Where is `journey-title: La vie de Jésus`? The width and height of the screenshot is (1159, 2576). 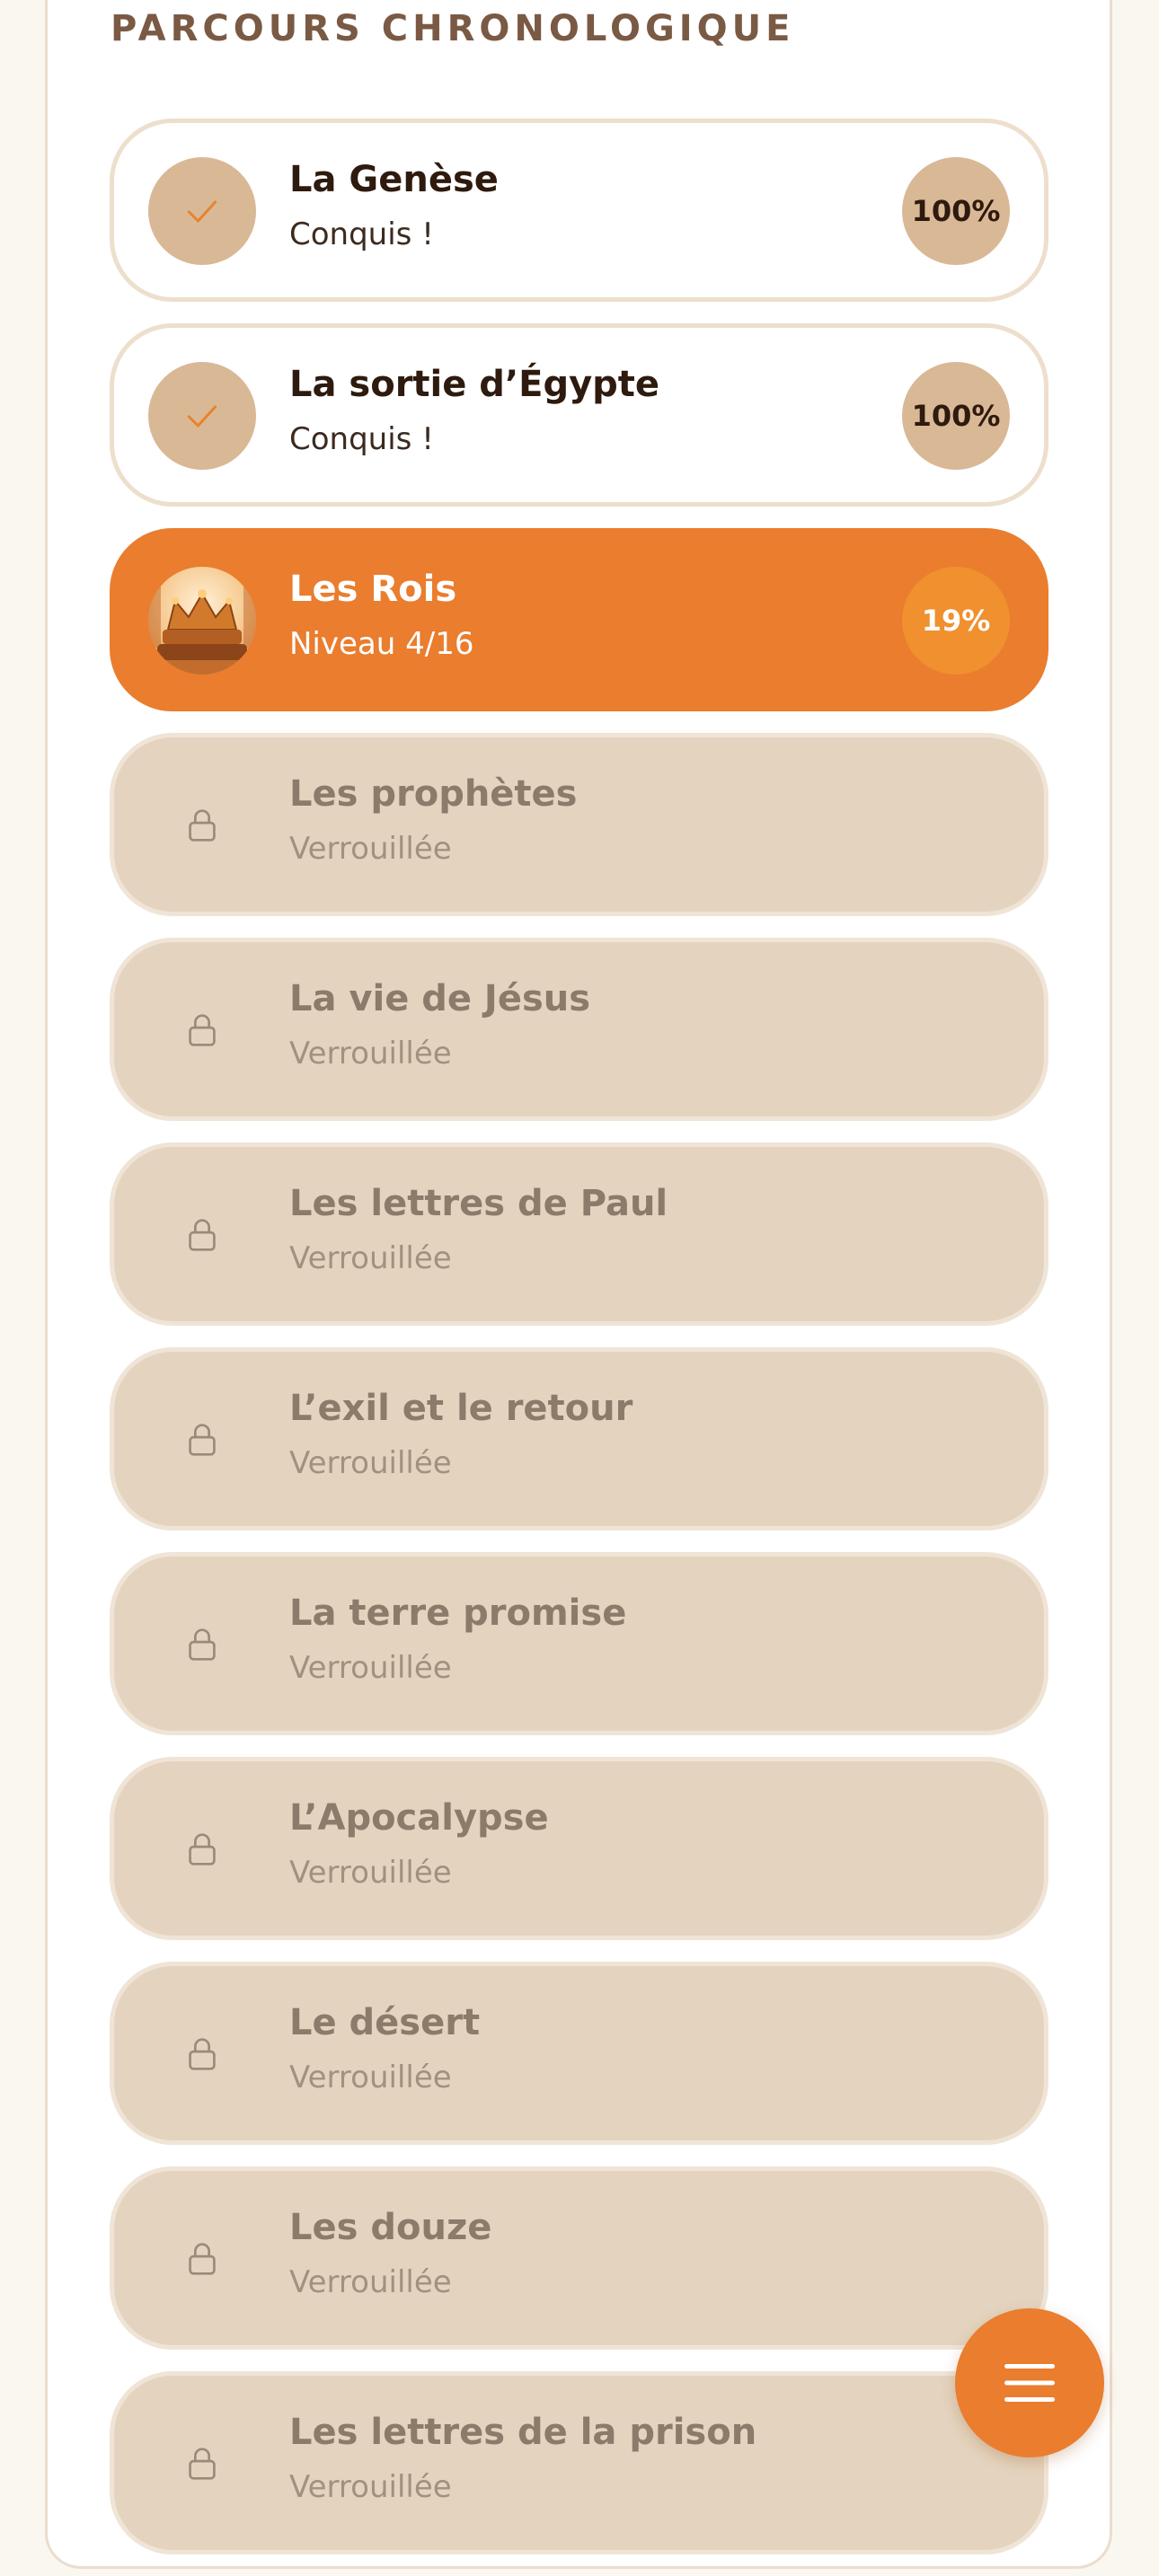
journey-title: La vie de Jésus is located at coordinates (440, 998).